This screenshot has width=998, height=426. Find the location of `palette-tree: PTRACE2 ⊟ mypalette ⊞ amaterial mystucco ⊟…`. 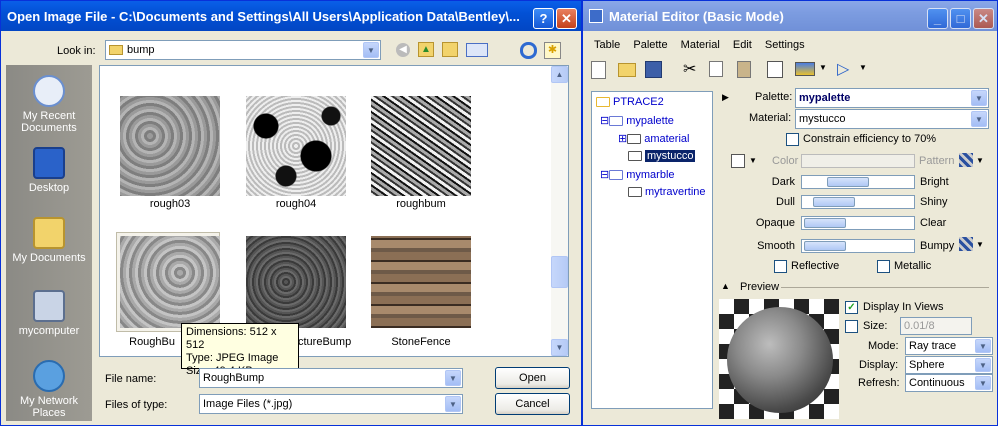

palette-tree: PTRACE2 ⊟ mypalette ⊞ amaterial mystucco ⊟… is located at coordinates (652, 250).